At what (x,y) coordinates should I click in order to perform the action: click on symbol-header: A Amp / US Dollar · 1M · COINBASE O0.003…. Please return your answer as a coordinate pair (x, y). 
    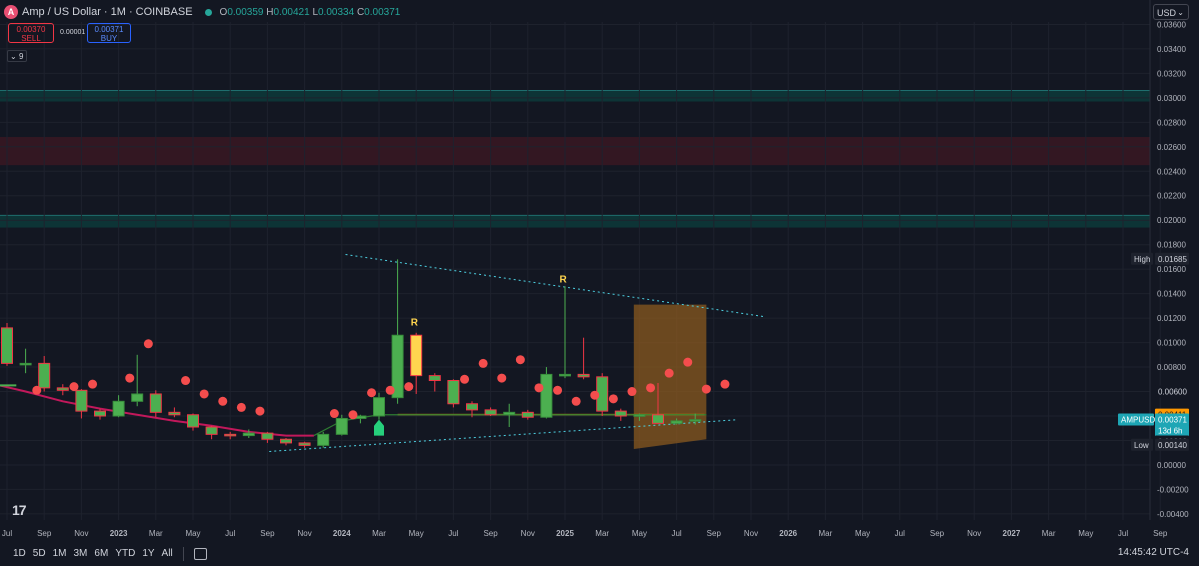
    Looking at the image, I should click on (202, 12).